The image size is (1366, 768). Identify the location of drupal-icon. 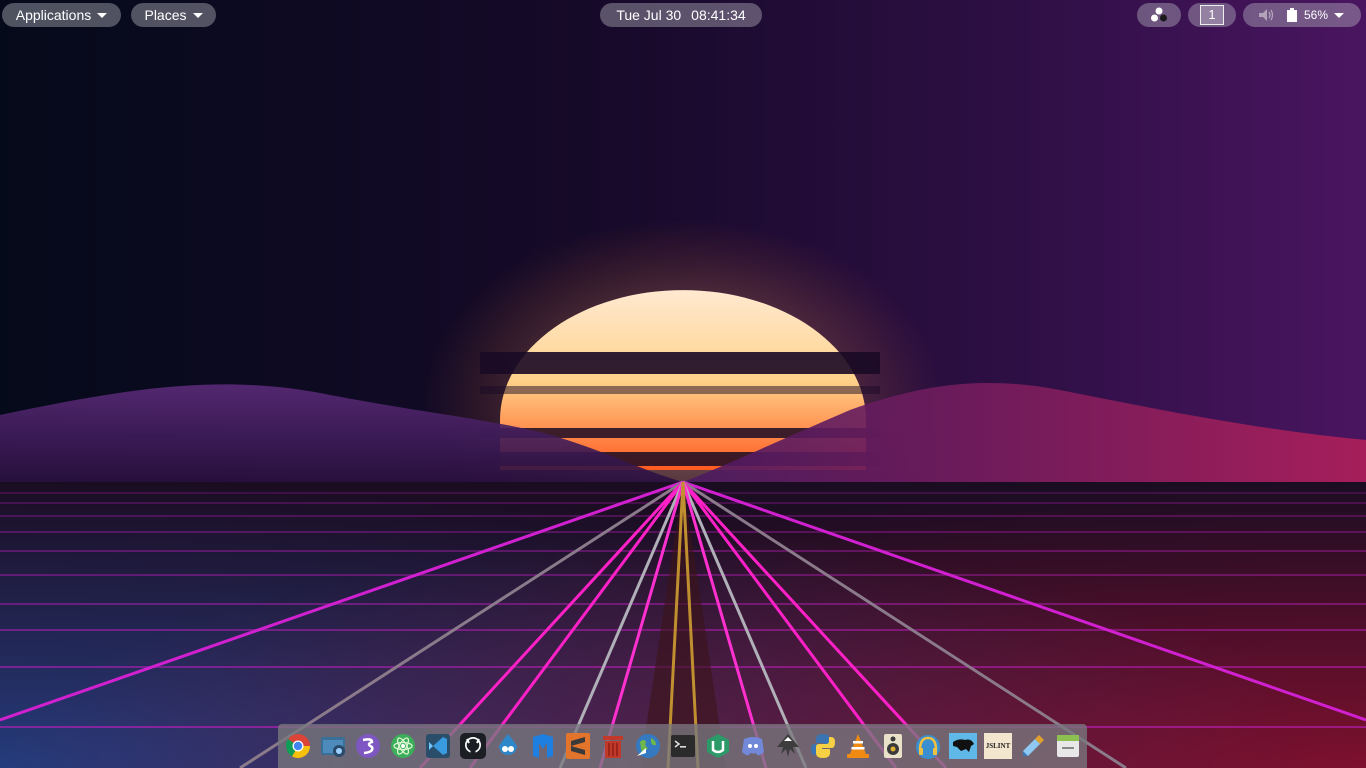
(508, 746).